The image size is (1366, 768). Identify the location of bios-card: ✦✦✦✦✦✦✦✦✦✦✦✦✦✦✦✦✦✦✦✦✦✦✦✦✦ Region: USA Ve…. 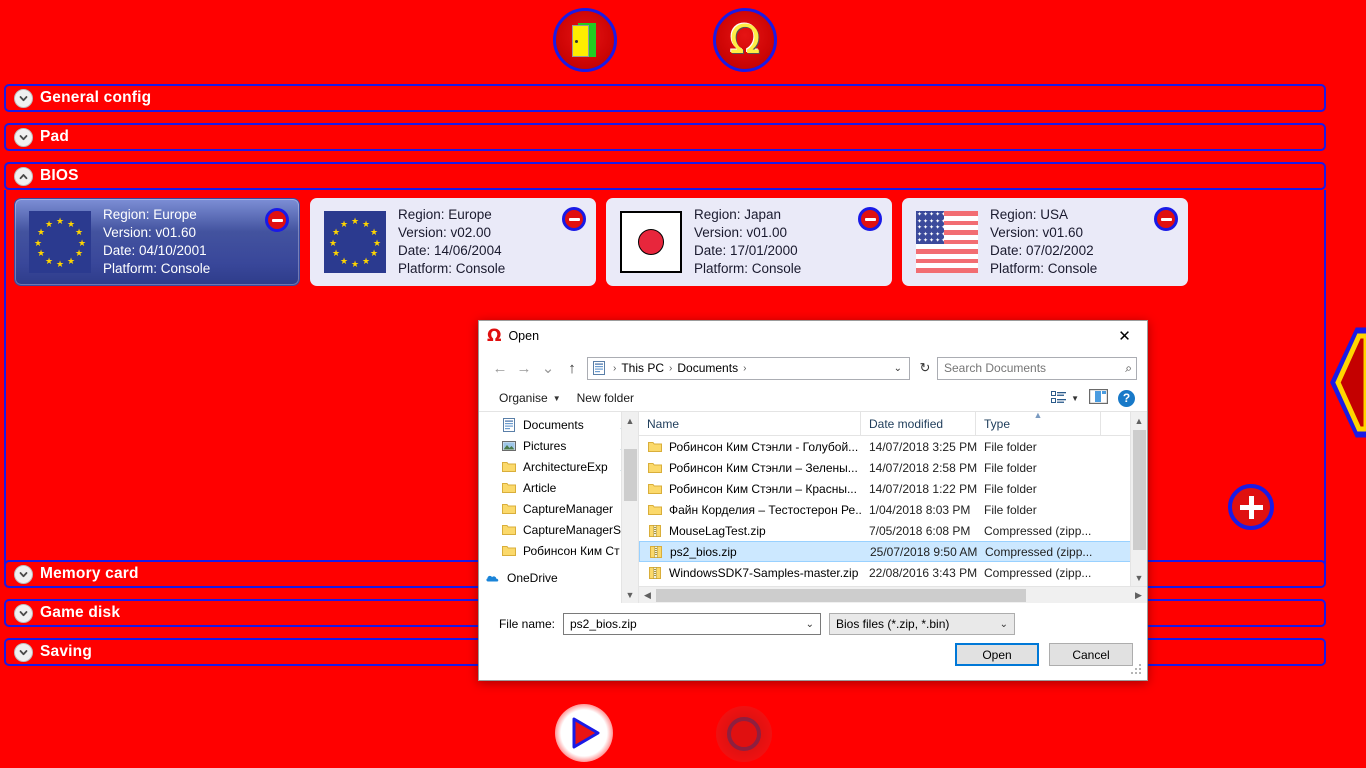
(1045, 242).